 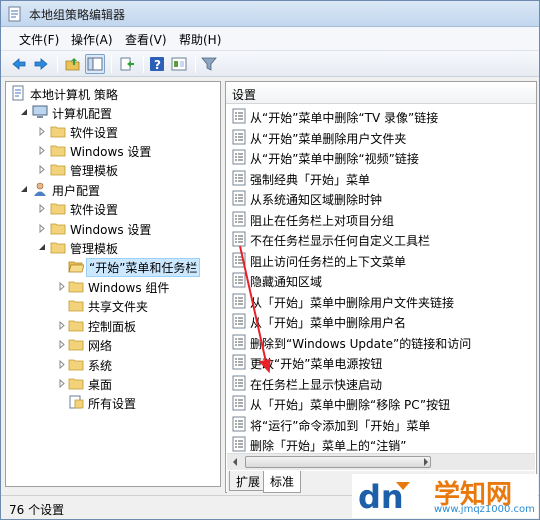 I want to click on tree-item-label: 软件设置, so click(x=94, y=210).